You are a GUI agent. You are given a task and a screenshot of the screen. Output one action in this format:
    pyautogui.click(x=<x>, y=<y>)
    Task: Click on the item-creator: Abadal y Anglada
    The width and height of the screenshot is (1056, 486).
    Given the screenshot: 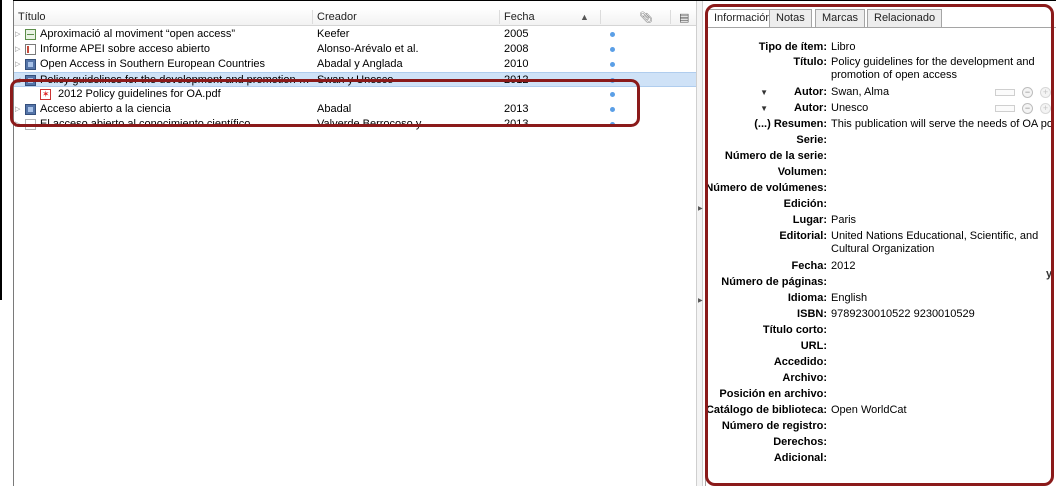 What is the action you would take?
    pyautogui.click(x=360, y=64)
    